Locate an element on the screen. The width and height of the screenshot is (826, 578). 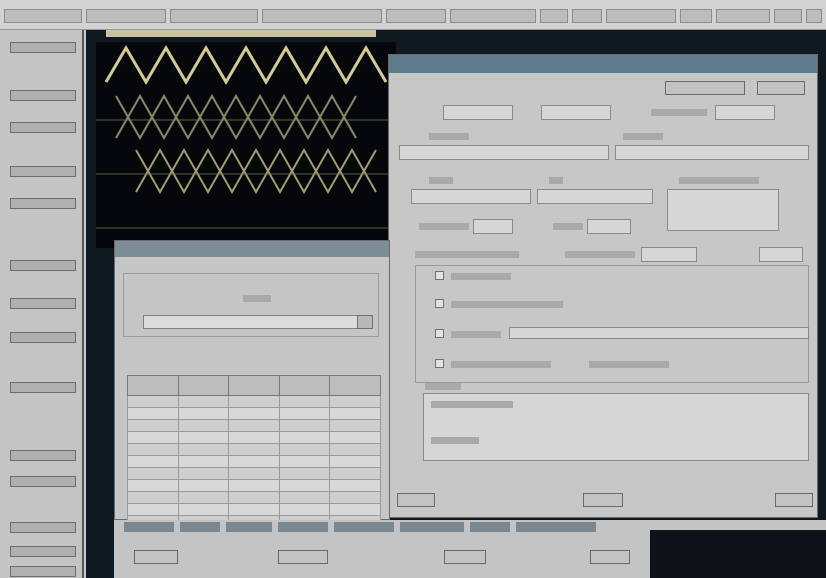
magnifier-icon is located at coordinates (365, 322).